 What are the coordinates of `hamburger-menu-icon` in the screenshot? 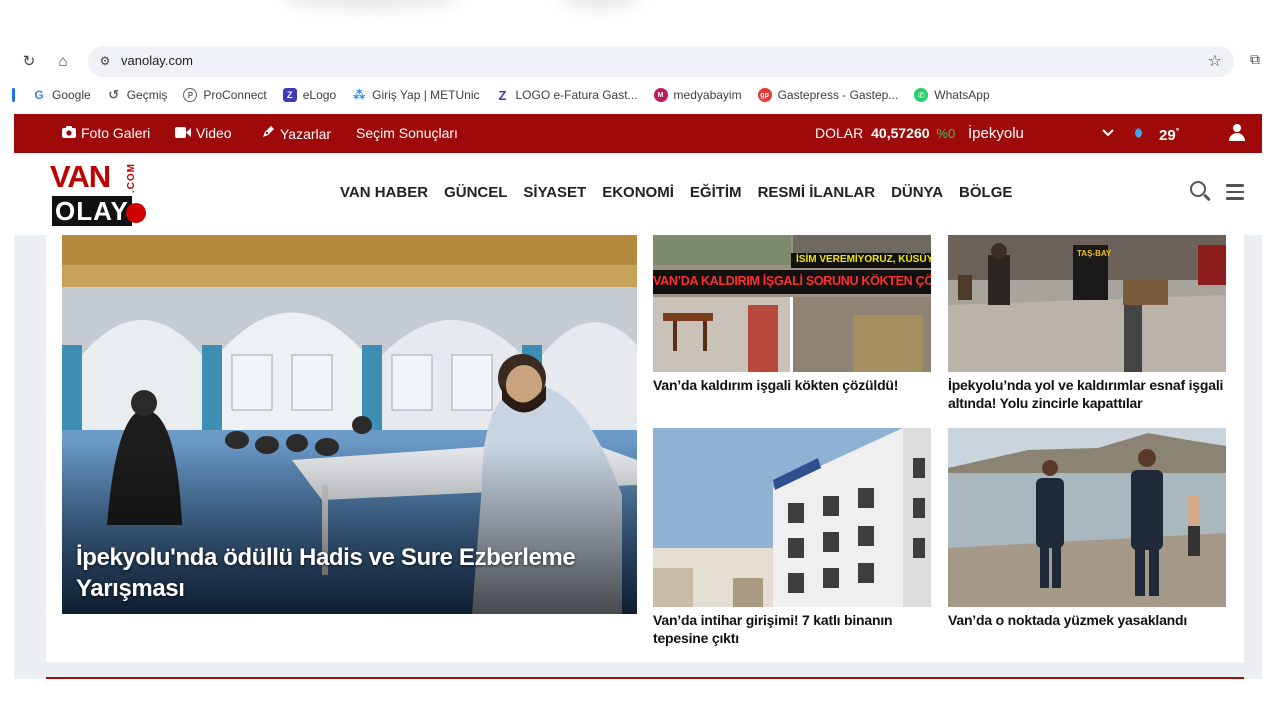 It's located at (1235, 192).